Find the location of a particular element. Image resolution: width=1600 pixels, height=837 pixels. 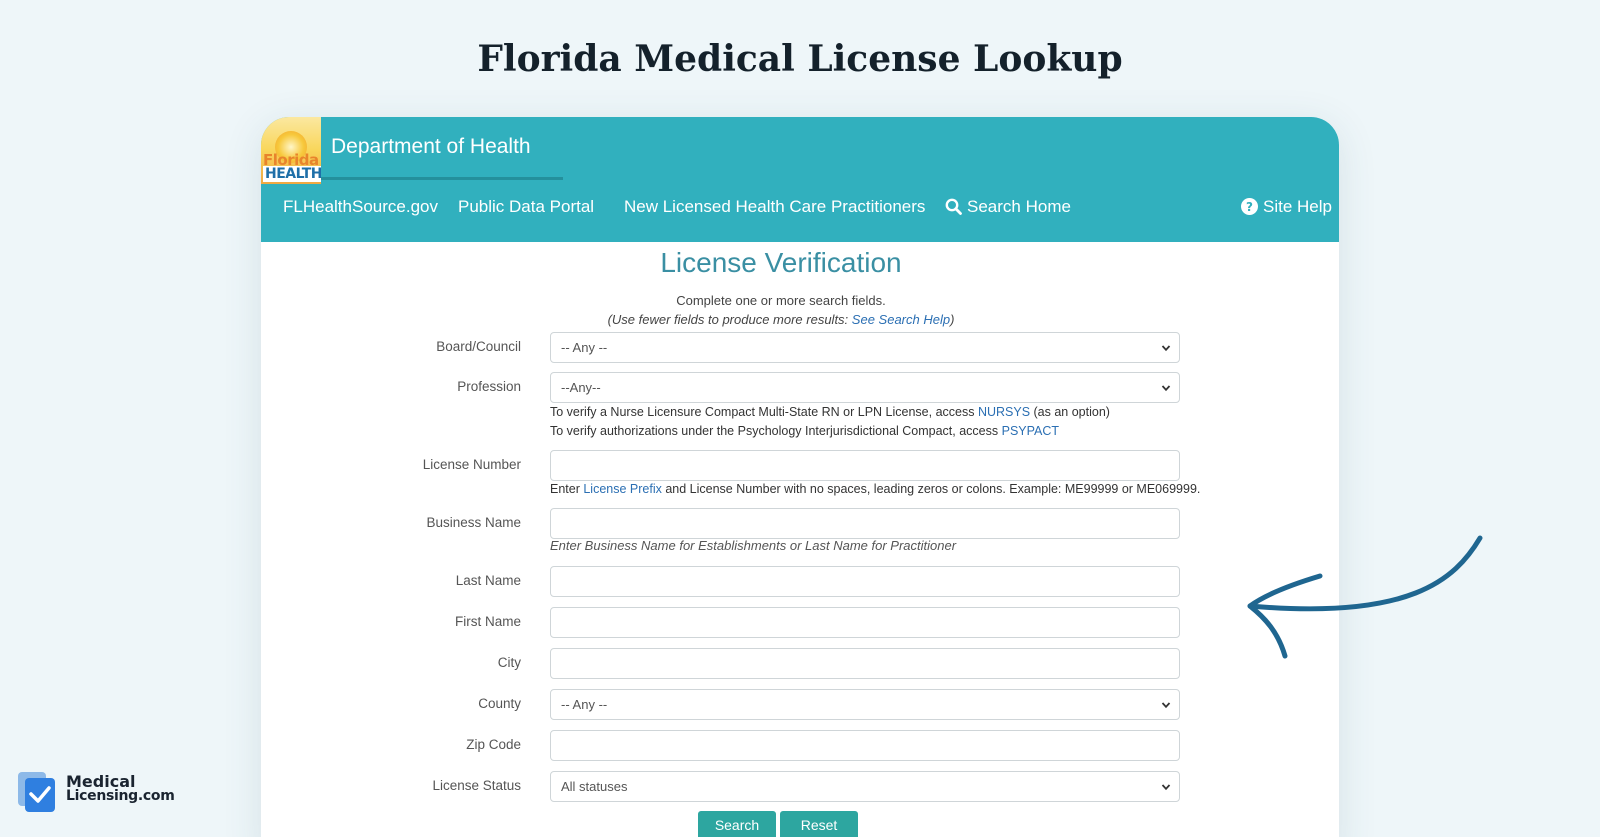

business-name-input is located at coordinates (865, 523).